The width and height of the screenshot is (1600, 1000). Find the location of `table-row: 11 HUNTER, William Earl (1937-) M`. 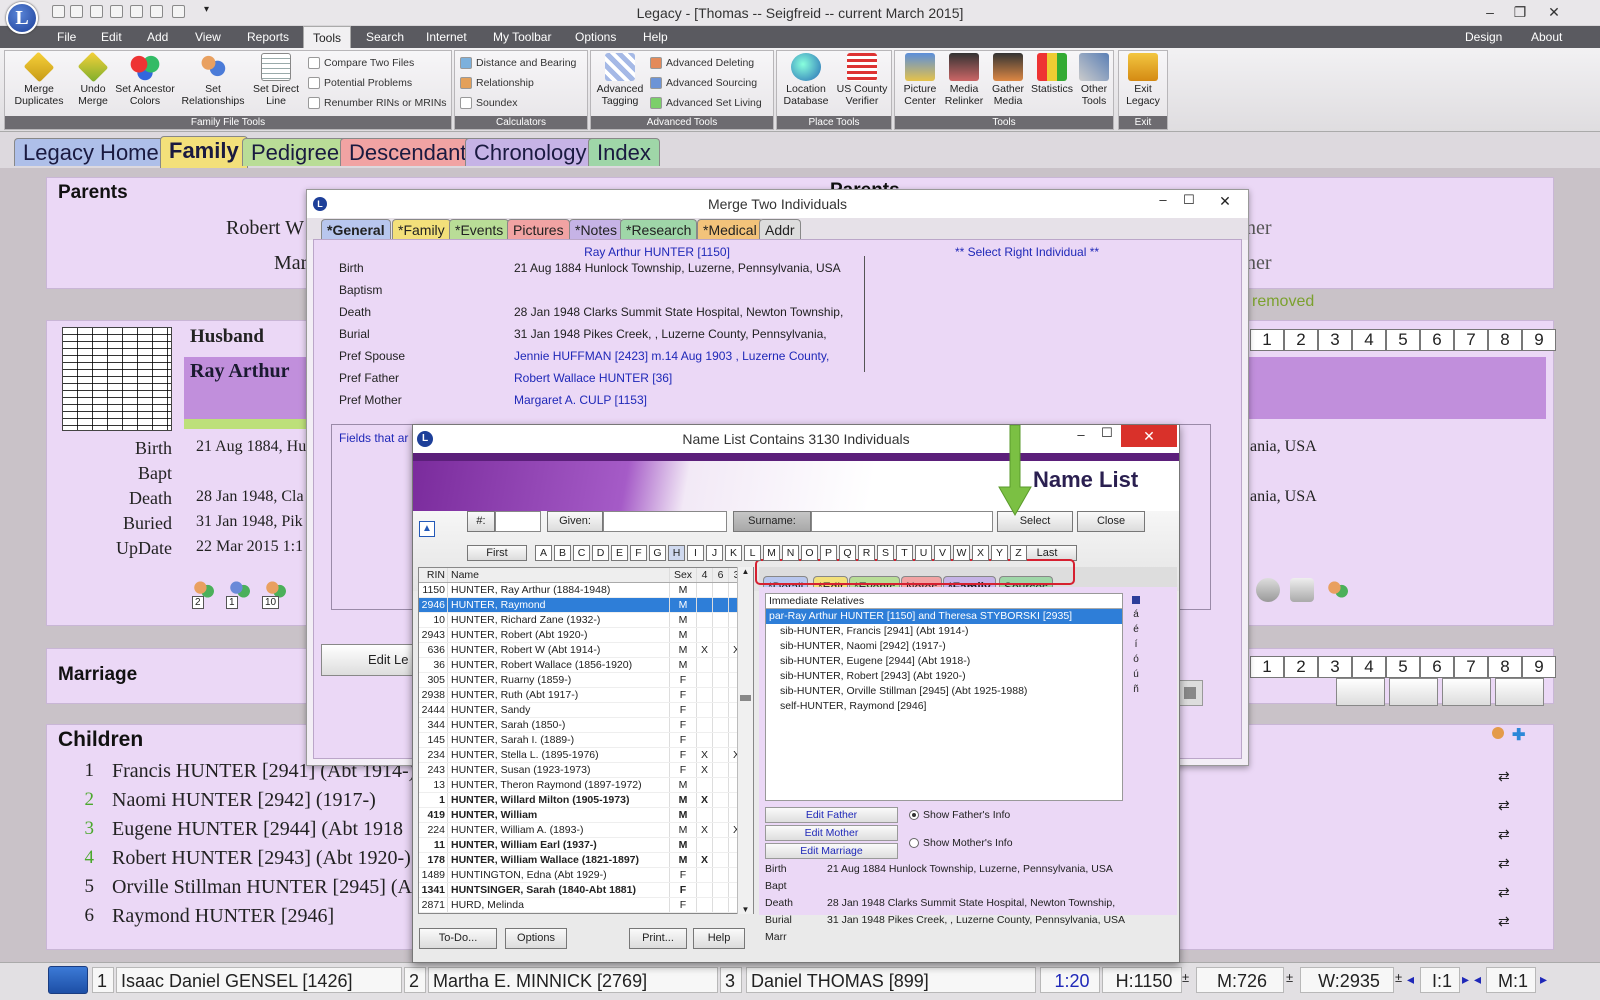

table-row: 11 HUNTER, William Earl (1937-) M is located at coordinates (586, 845).